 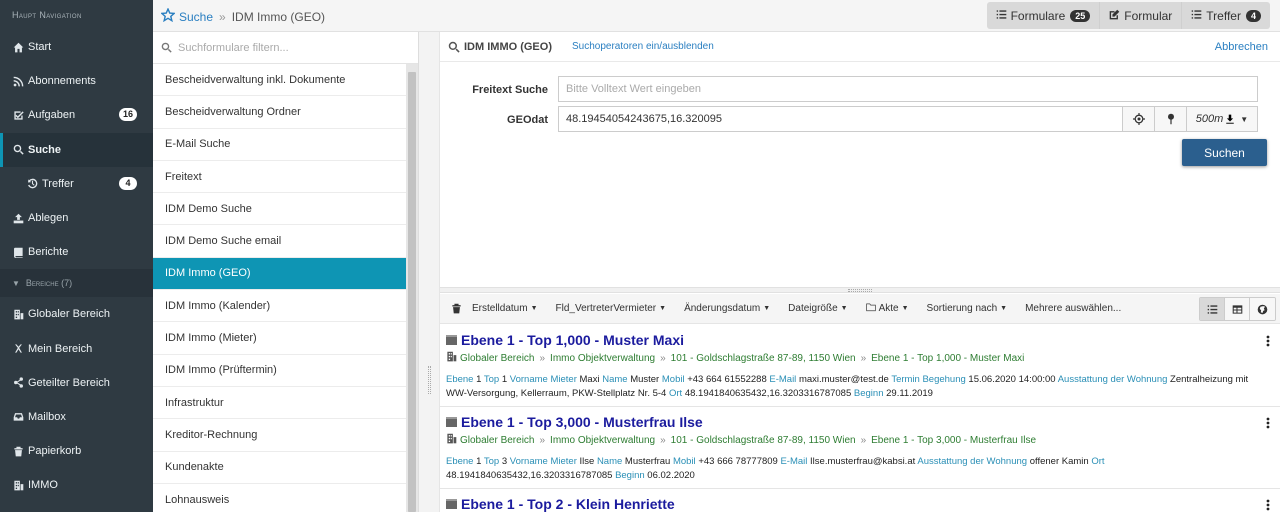 What do you see at coordinates (1212, 309) in the screenshot?
I see `list-view-button` at bounding box center [1212, 309].